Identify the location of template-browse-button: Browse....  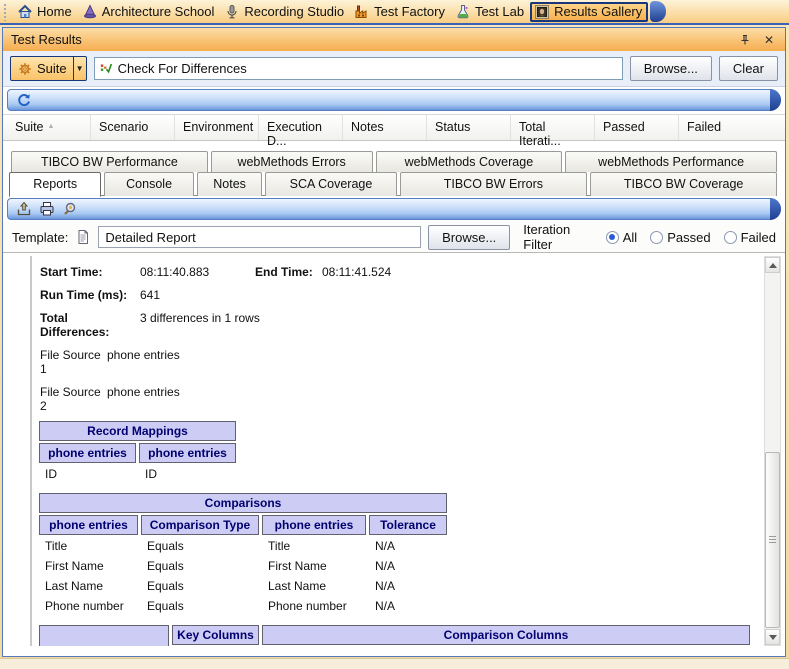
(469, 237).